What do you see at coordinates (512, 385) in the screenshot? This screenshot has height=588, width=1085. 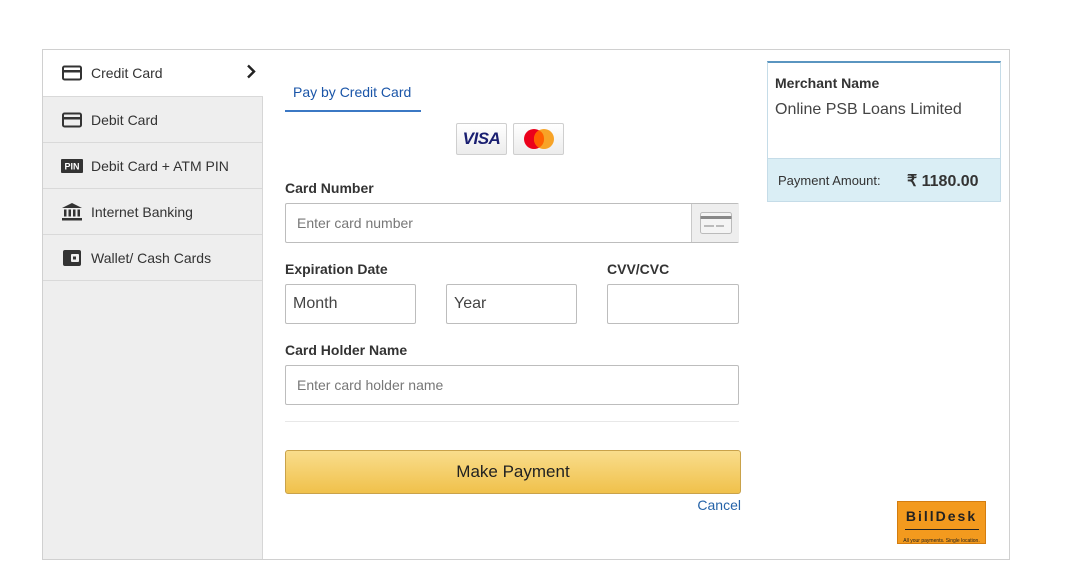 I see `card-holder-input` at bounding box center [512, 385].